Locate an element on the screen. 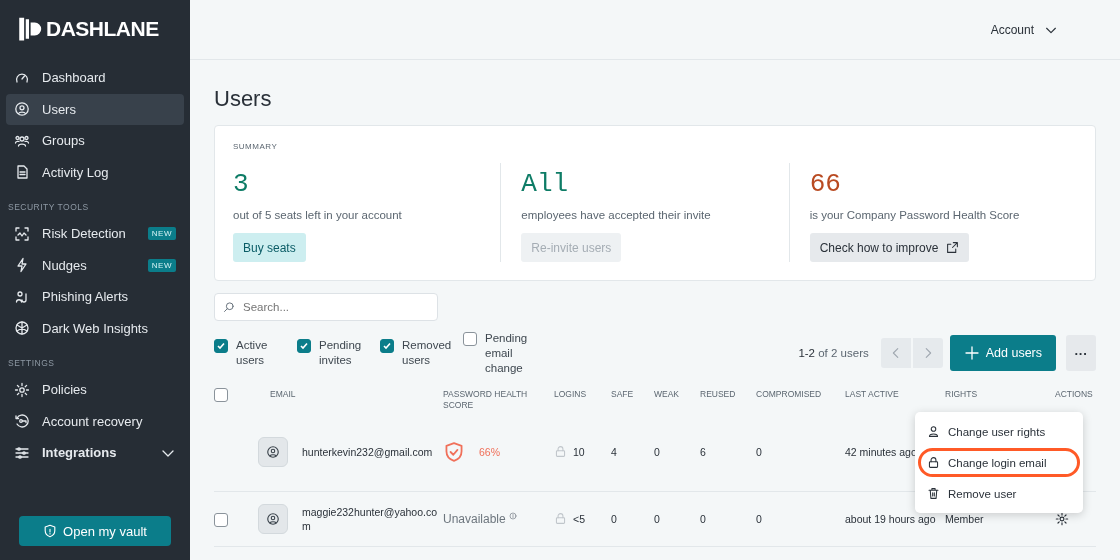 The image size is (1120, 560). section-heading: SECURITY TOOLS is located at coordinates (48, 207).